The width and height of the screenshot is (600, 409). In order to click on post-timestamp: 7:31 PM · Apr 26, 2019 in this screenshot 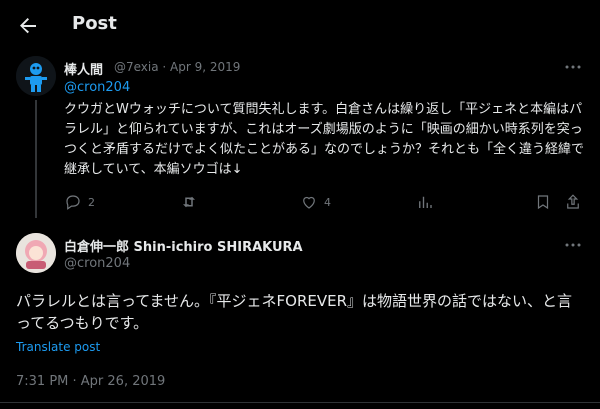, I will do `click(90, 381)`.